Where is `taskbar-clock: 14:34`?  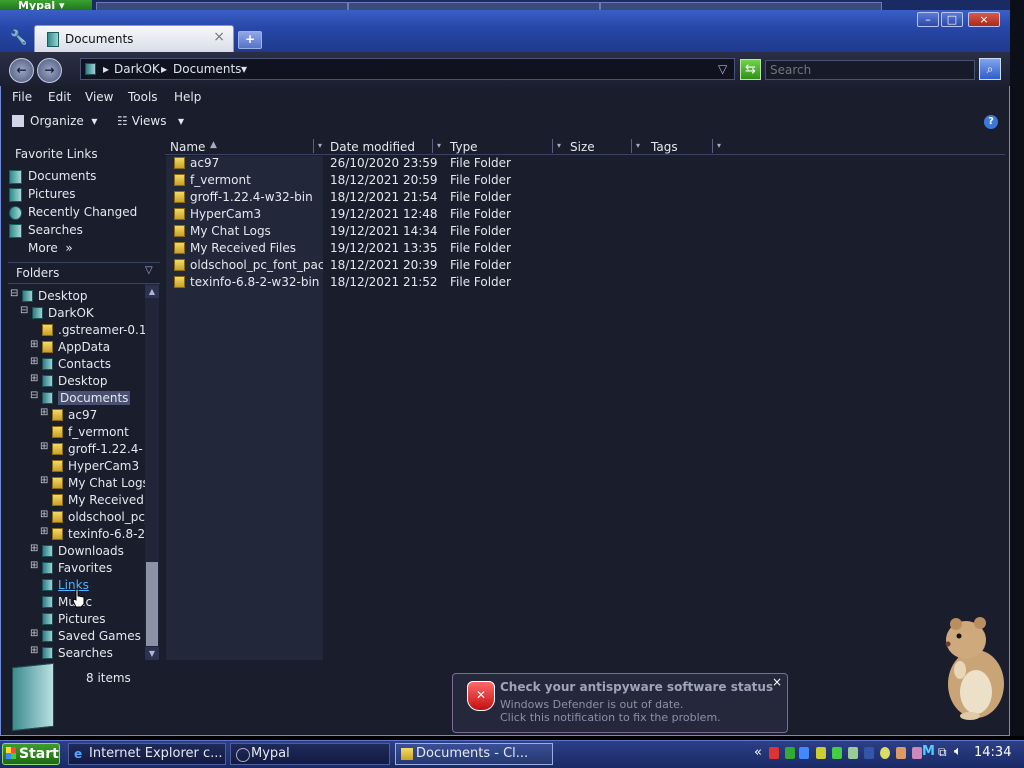
taskbar-clock: 14:34 is located at coordinates (992, 752).